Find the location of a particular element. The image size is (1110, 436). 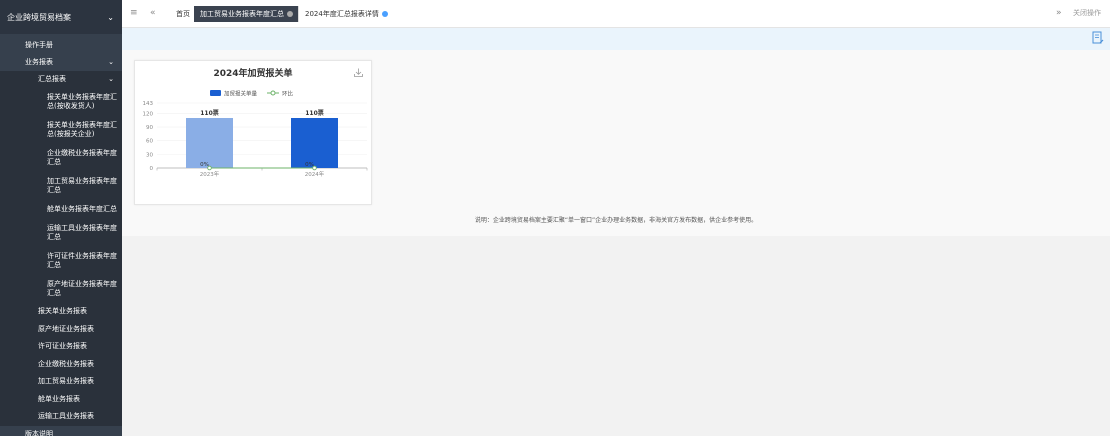

sidebar-item-leaf-6: 许可证件业务报表年度汇总 is located at coordinates (61, 261).